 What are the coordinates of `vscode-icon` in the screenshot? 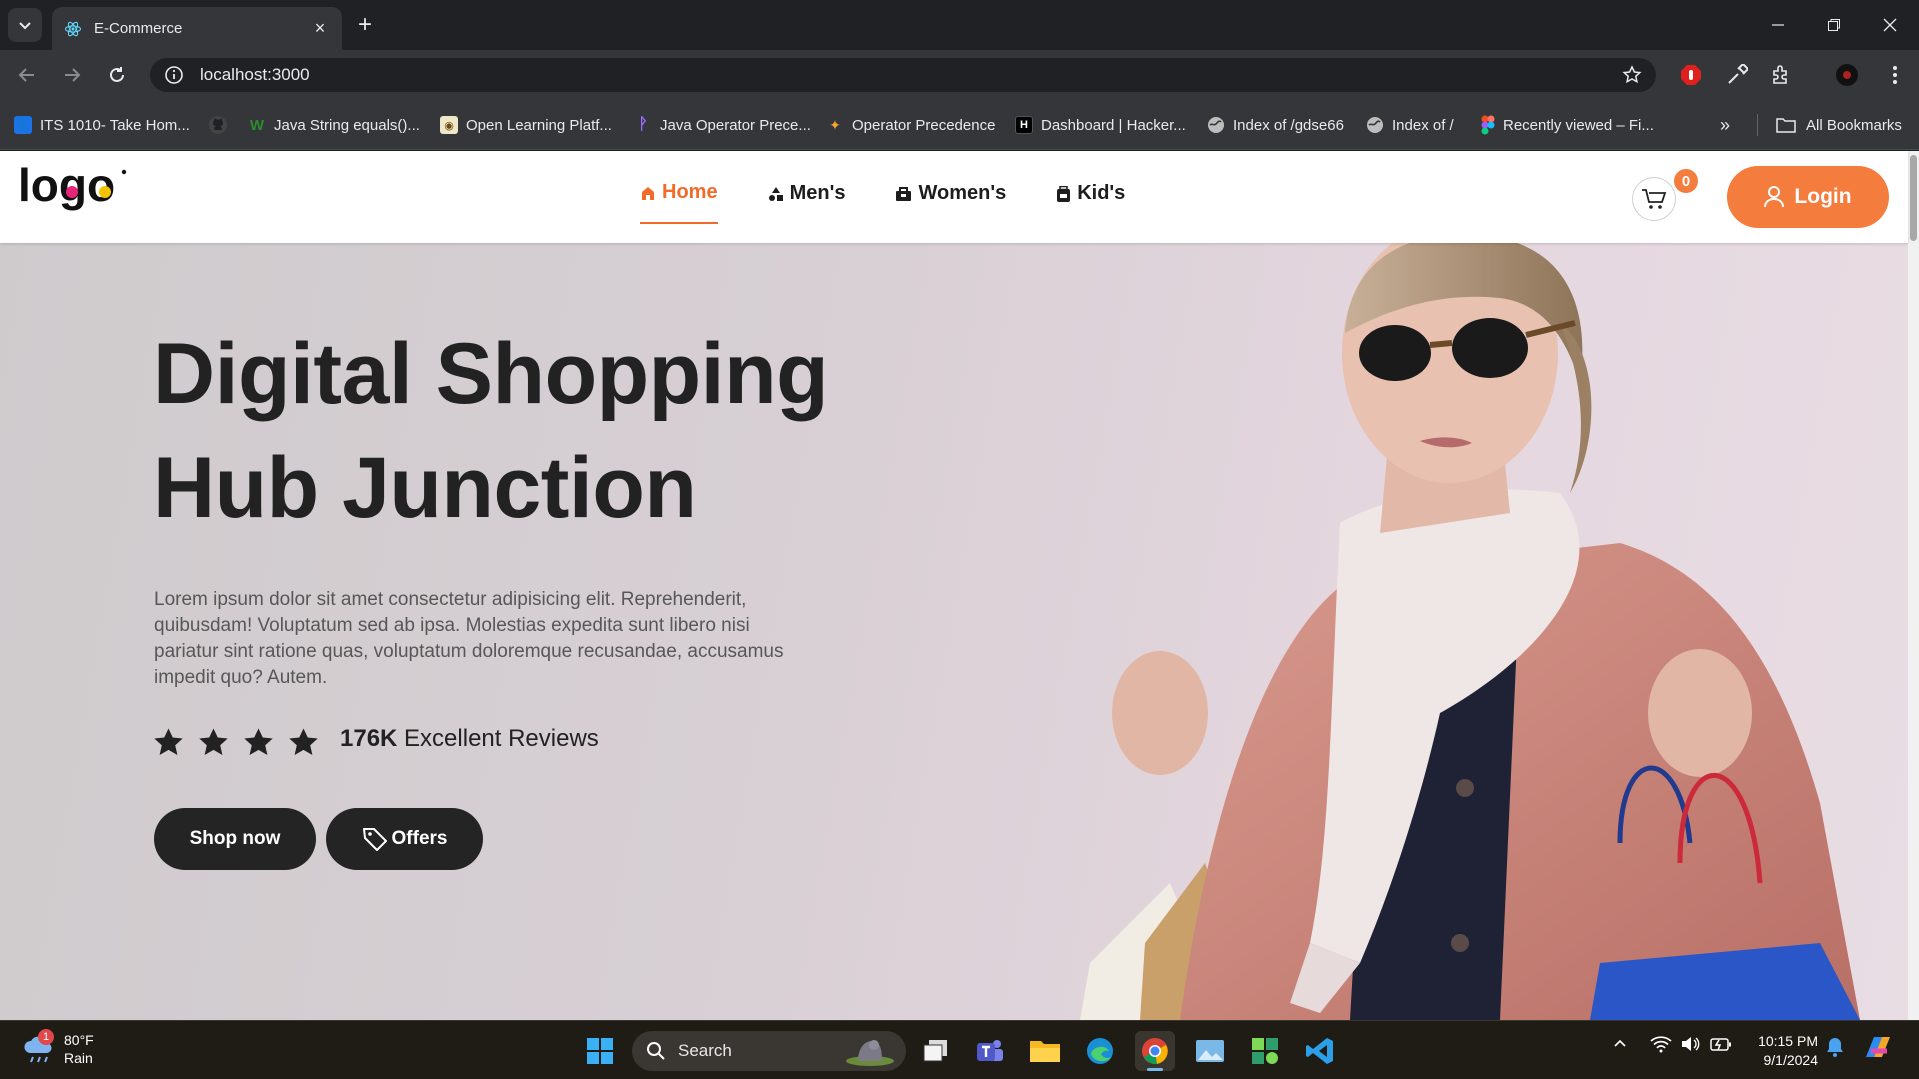 It's located at (1319, 1051).